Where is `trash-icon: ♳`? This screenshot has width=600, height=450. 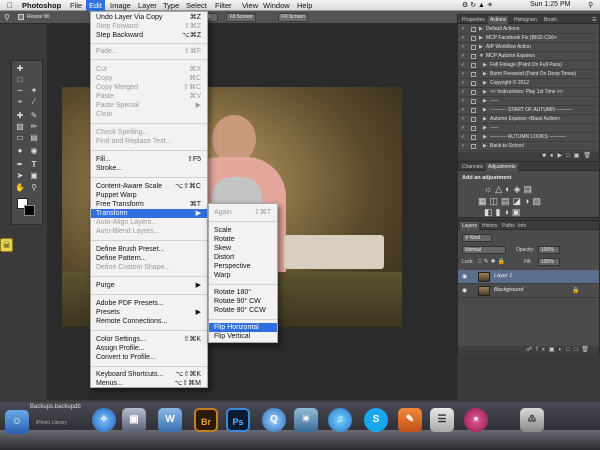
trash-icon: ♳ is located at coordinates (532, 420).